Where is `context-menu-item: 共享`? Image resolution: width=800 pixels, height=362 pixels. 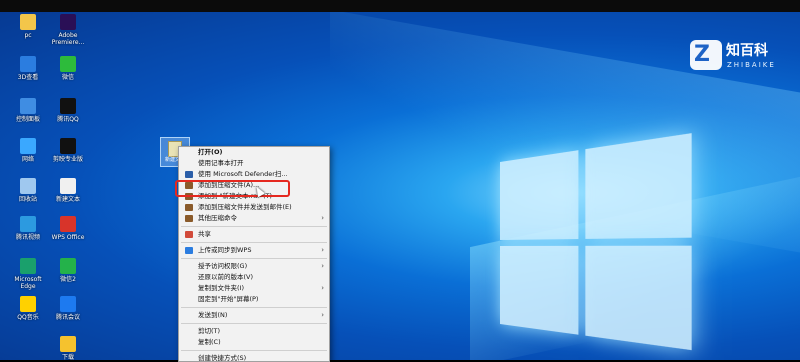
context-menu-item: 共享 is located at coordinates (254, 234).